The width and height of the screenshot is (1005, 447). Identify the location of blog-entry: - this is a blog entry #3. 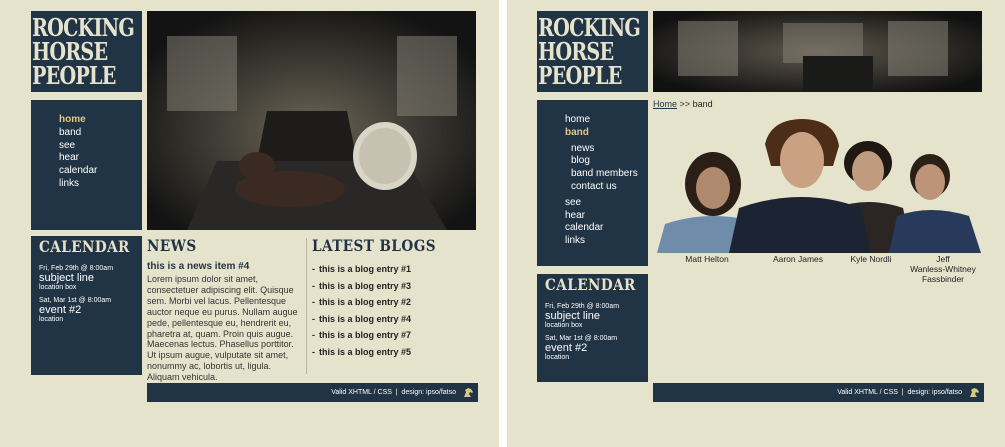
(392, 286).